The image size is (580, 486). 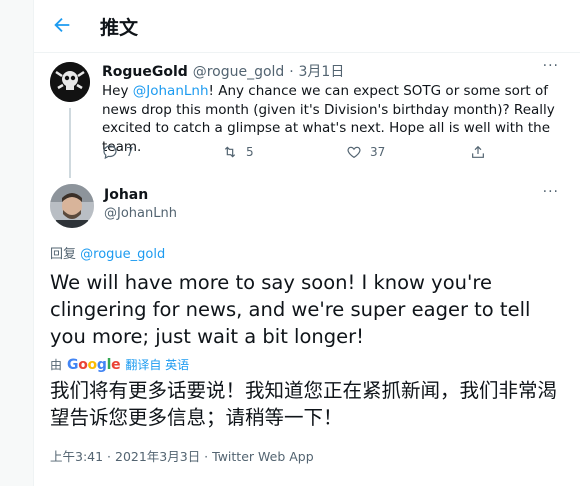 I want to click on share-button, so click(x=478, y=152).